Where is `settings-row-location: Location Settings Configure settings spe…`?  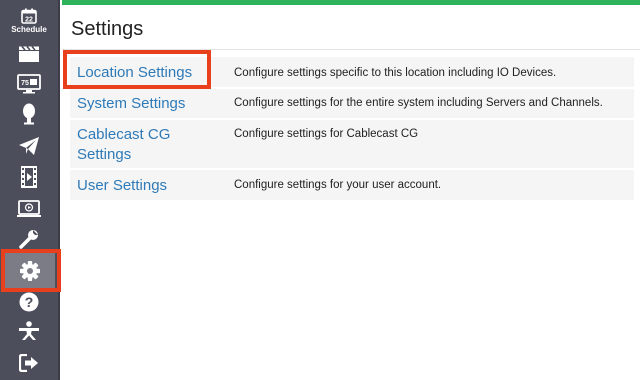
settings-row-location: Location Settings Configure settings spe… is located at coordinates (352, 72).